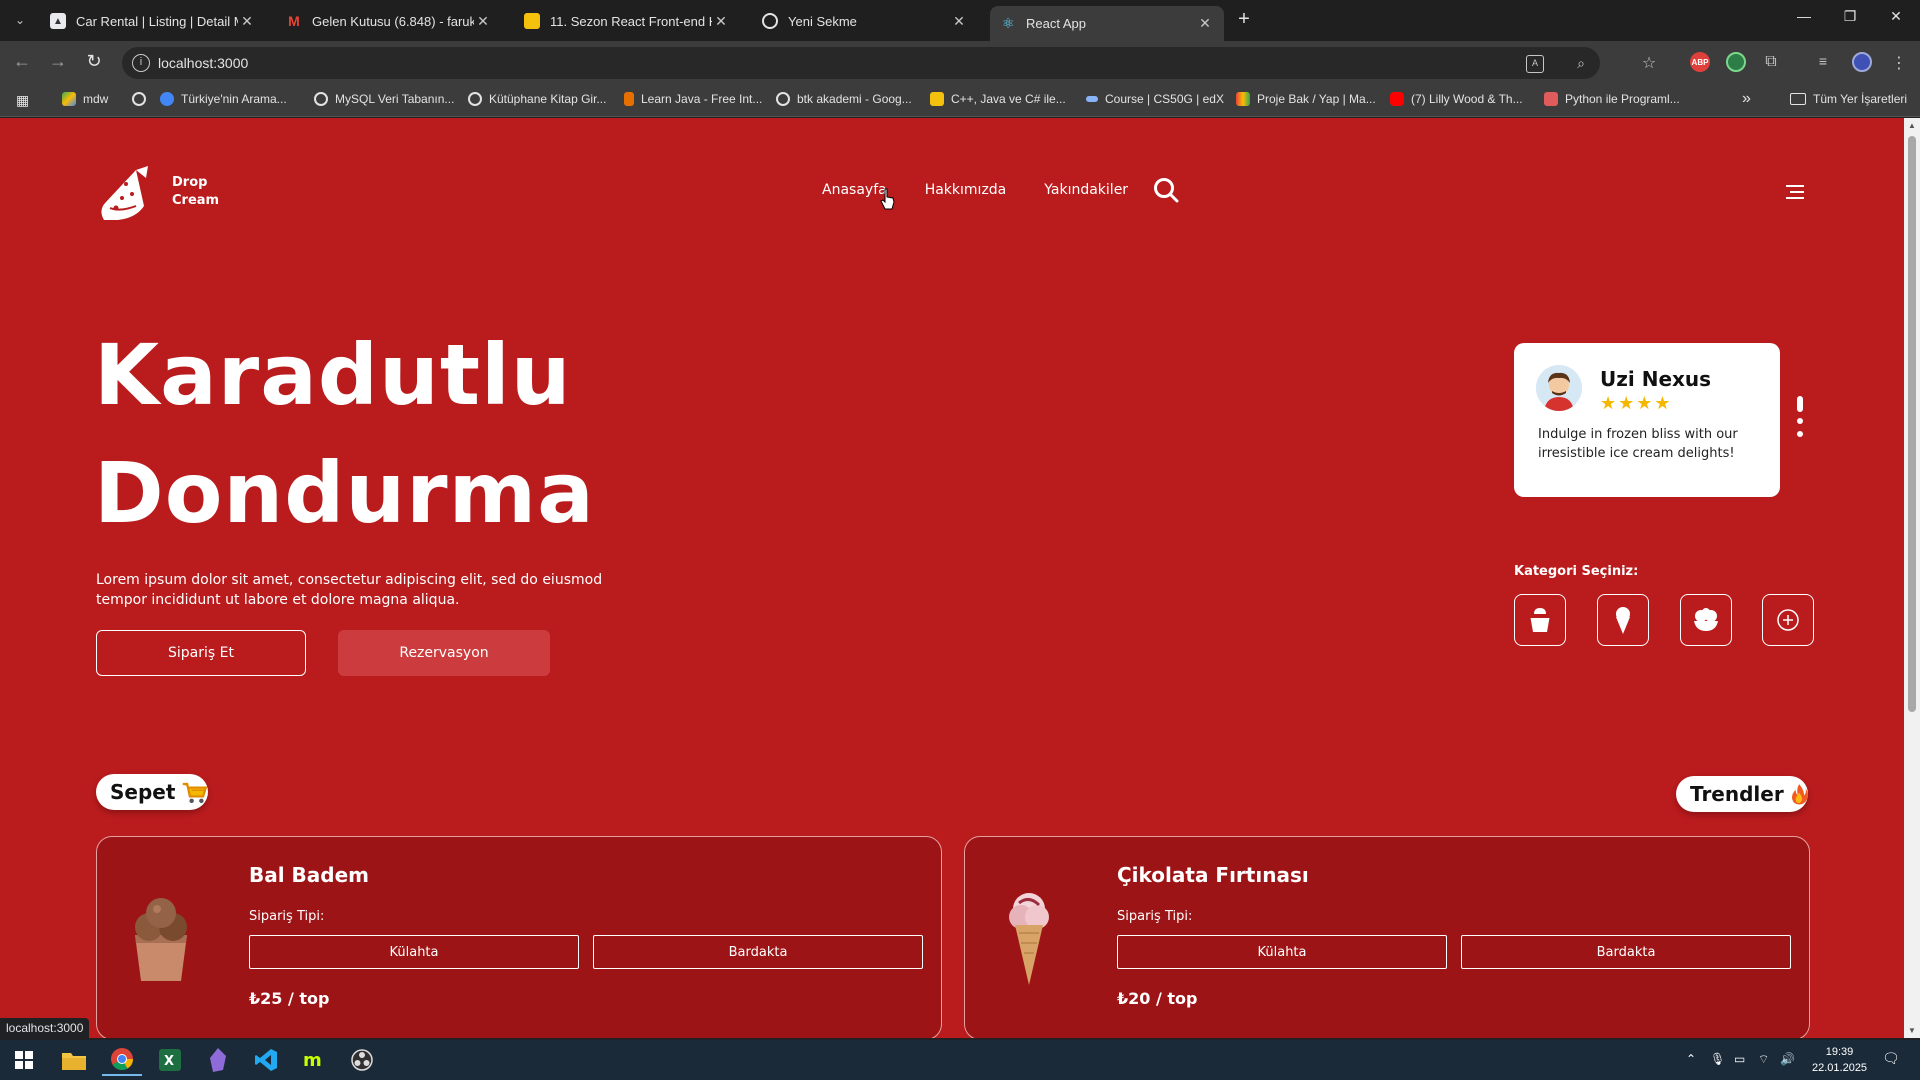 This screenshot has height=1080, width=1920. What do you see at coordinates (1706, 620) in the screenshot?
I see `category-bowl-button` at bounding box center [1706, 620].